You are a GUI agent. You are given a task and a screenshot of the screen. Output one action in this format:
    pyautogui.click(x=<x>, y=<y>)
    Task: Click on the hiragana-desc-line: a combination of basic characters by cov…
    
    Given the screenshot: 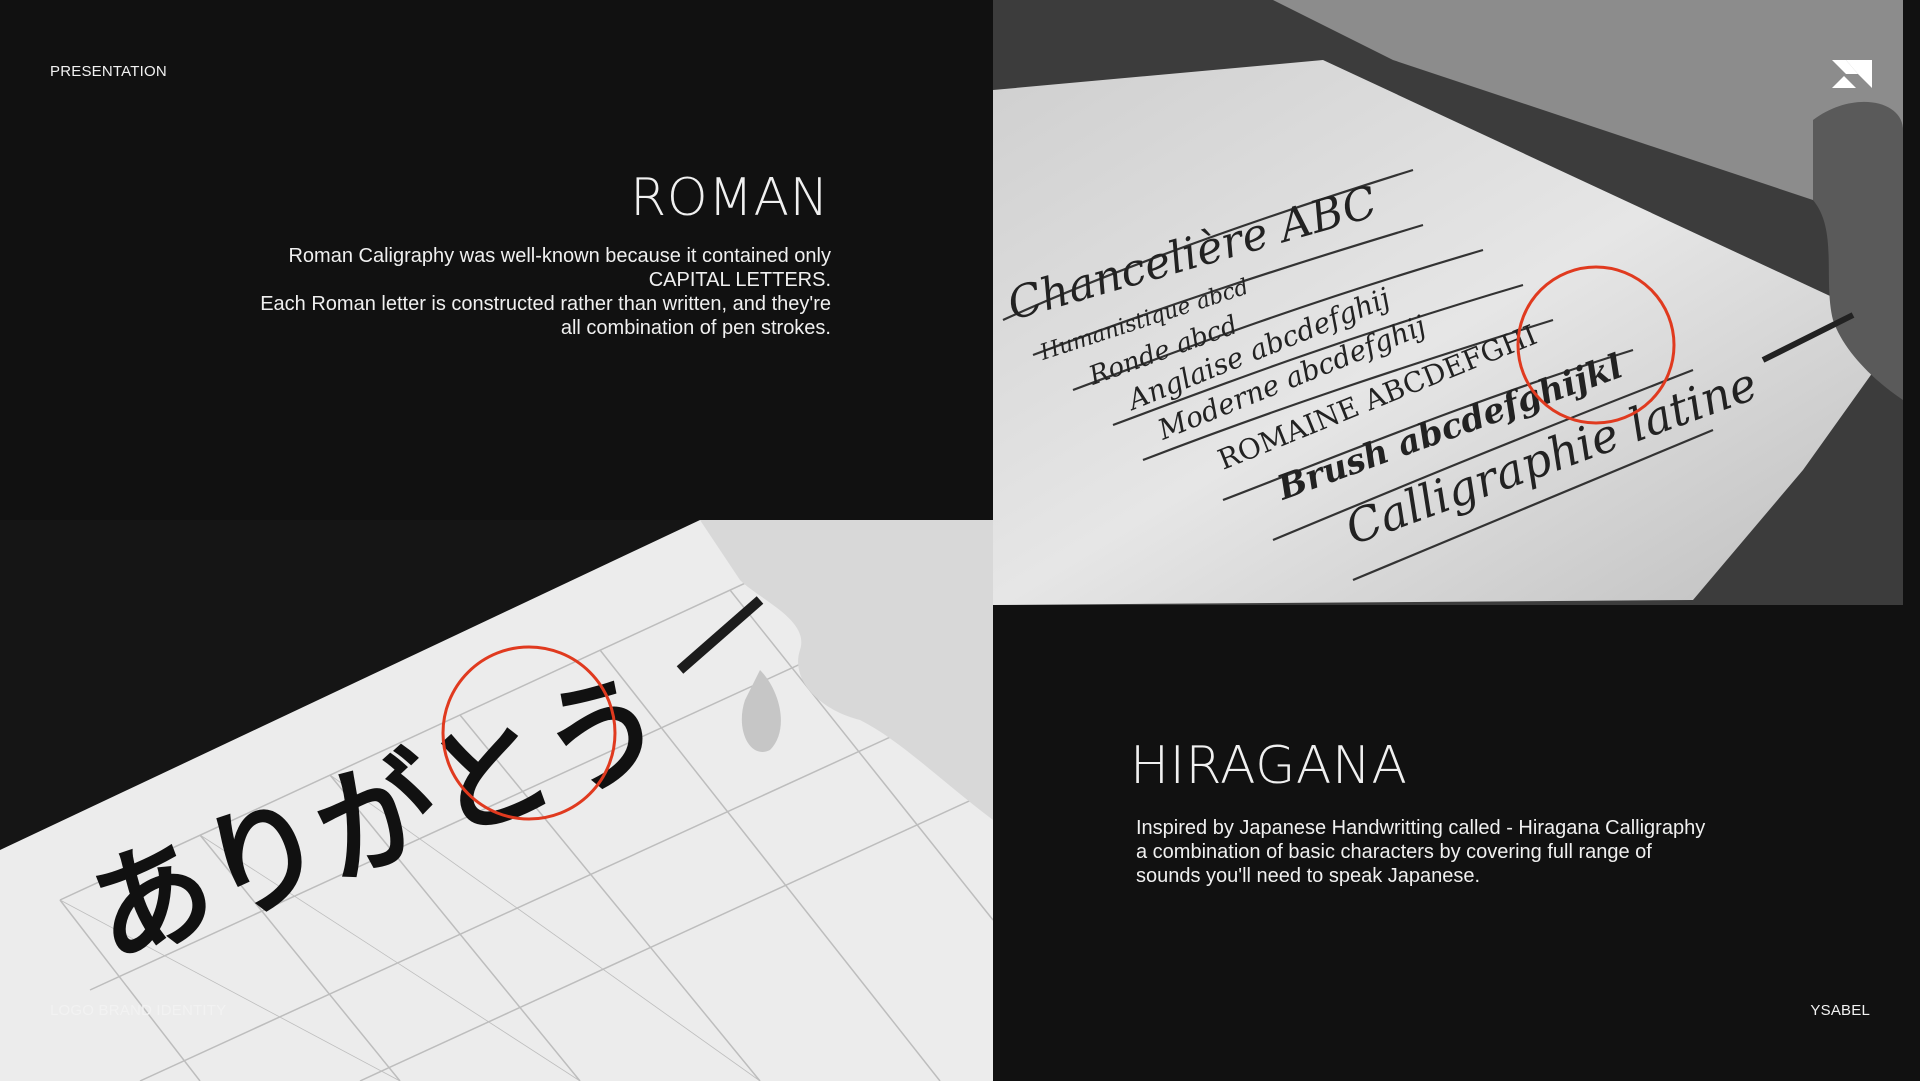 What is the action you would take?
    pyautogui.click(x=1394, y=852)
    